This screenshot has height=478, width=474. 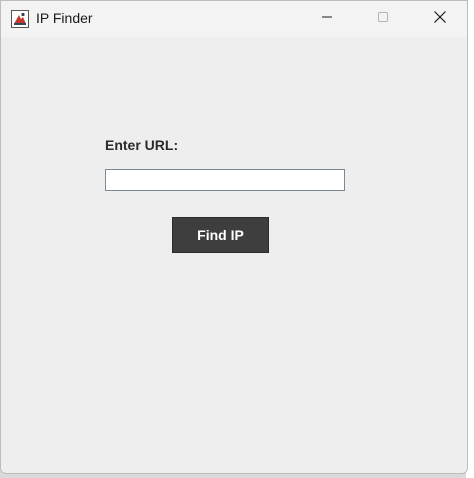 What do you see at coordinates (64, 18) in the screenshot?
I see `window-title: IP Finder` at bounding box center [64, 18].